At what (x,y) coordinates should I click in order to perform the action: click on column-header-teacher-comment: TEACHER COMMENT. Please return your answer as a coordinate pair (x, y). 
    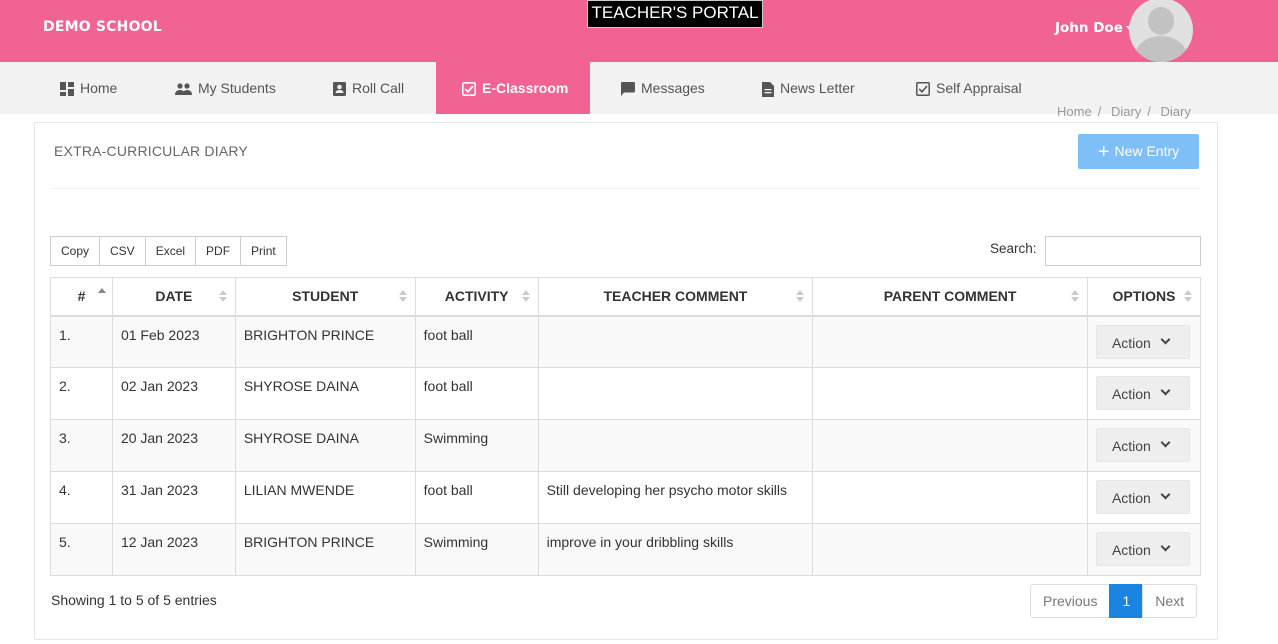
    Looking at the image, I should click on (675, 297).